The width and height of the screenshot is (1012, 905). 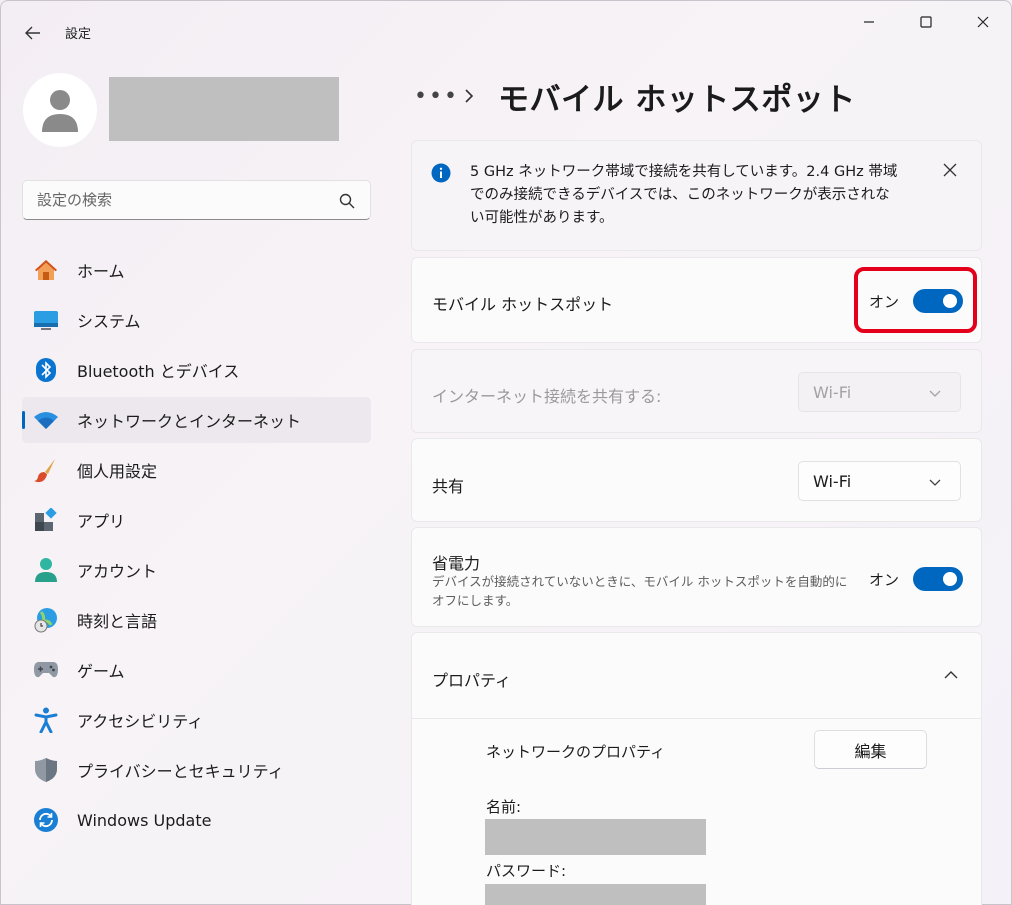 What do you see at coordinates (78, 34) in the screenshot?
I see `app-title: 設定` at bounding box center [78, 34].